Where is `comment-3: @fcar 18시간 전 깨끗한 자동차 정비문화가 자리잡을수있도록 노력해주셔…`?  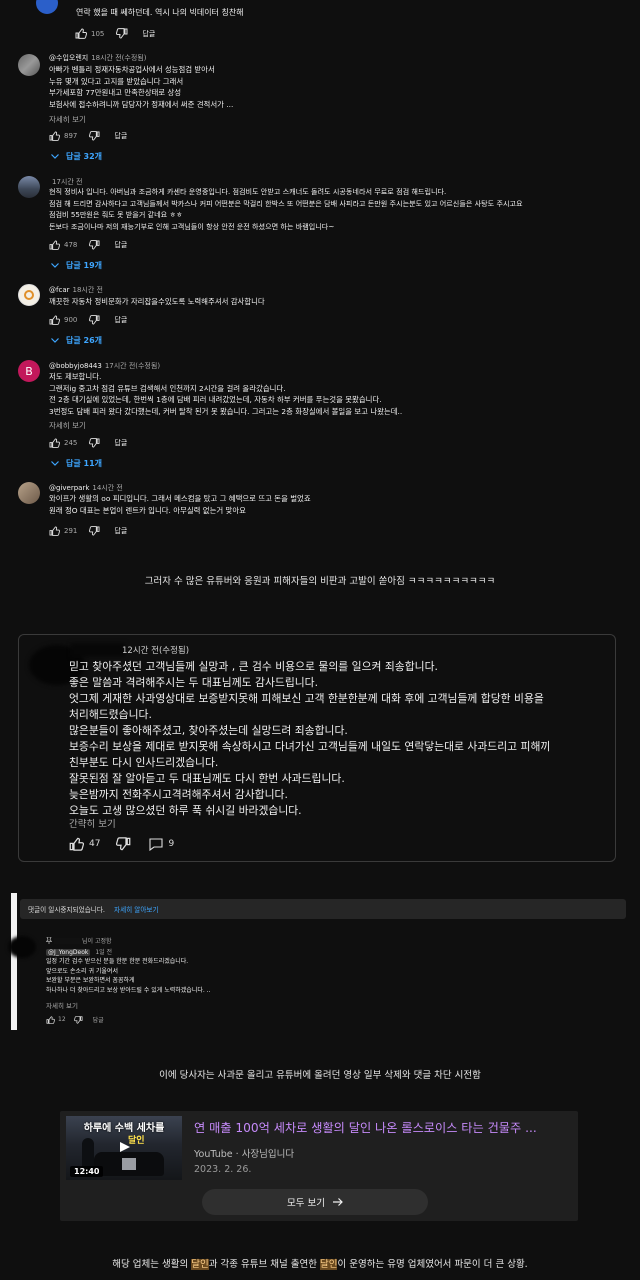 comment-3: @fcar 18시간 전 깨끗한 자동차 정비문화가 자리잡을수있도록 노력해주셔… is located at coordinates (320, 315).